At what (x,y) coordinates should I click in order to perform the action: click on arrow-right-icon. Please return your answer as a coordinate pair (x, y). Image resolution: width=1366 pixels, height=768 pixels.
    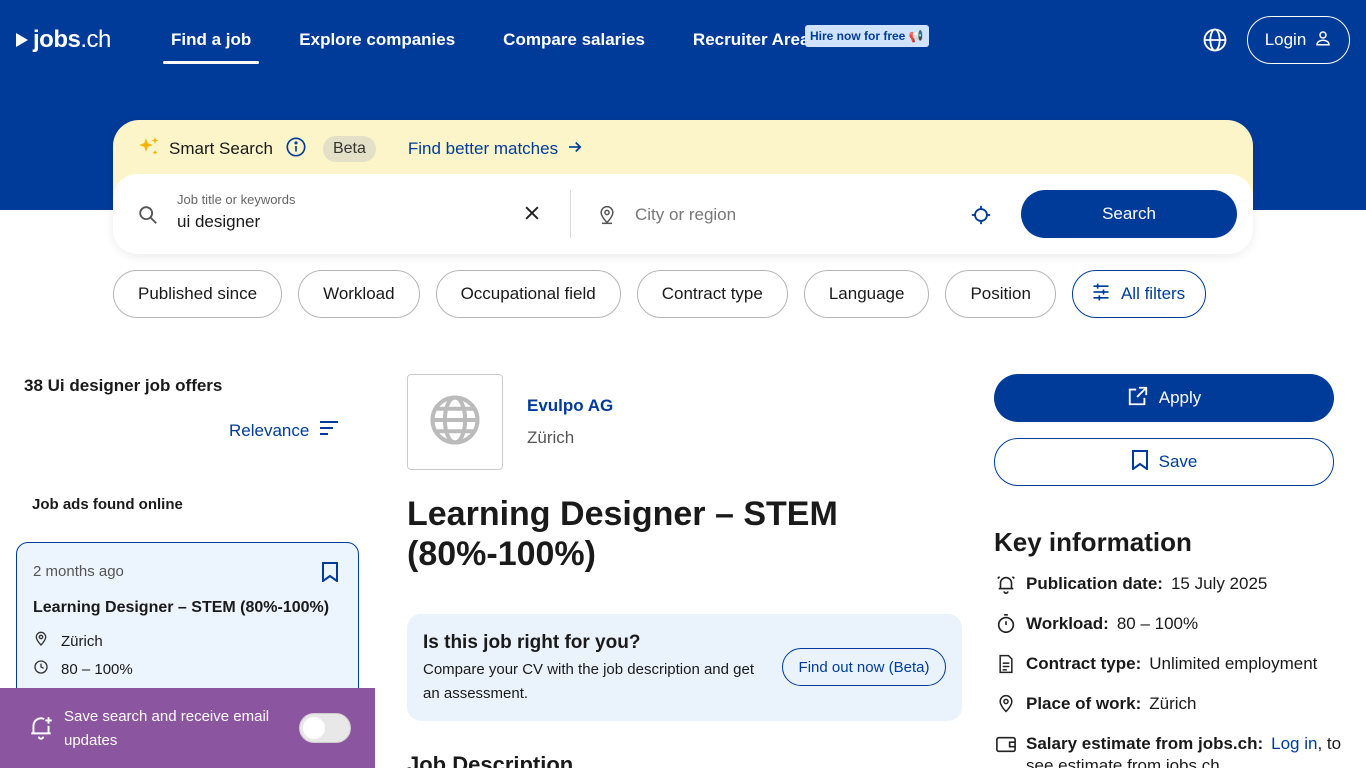
    Looking at the image, I should click on (575, 149).